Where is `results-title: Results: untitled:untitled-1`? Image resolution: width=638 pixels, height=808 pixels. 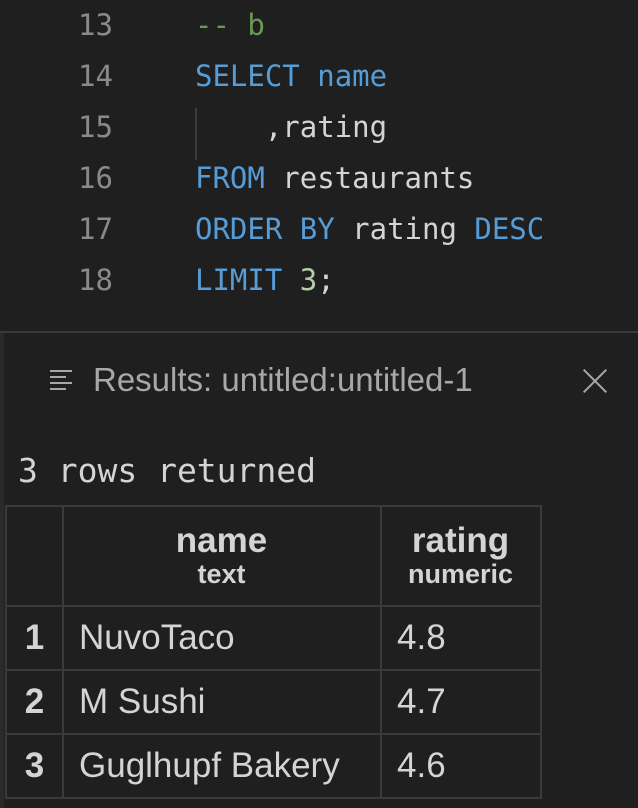
results-title: Results: untitled:untitled-1 is located at coordinates (283, 379).